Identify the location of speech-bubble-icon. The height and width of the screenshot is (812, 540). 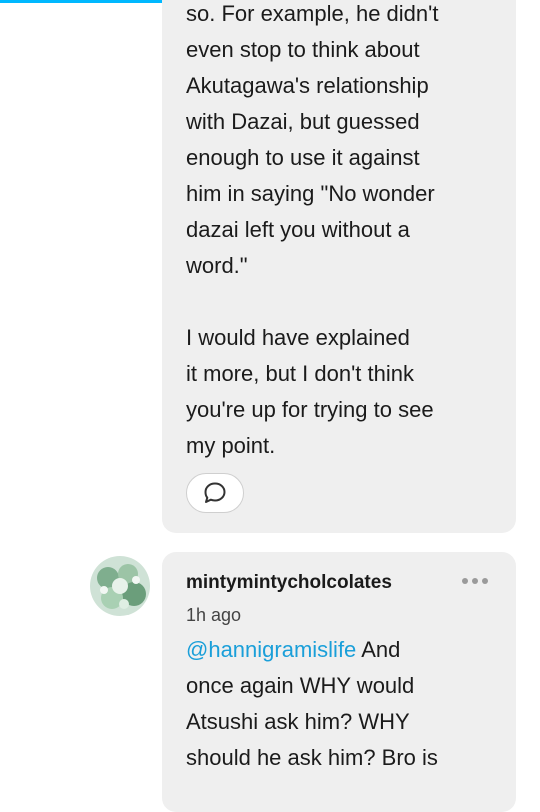
(215, 492).